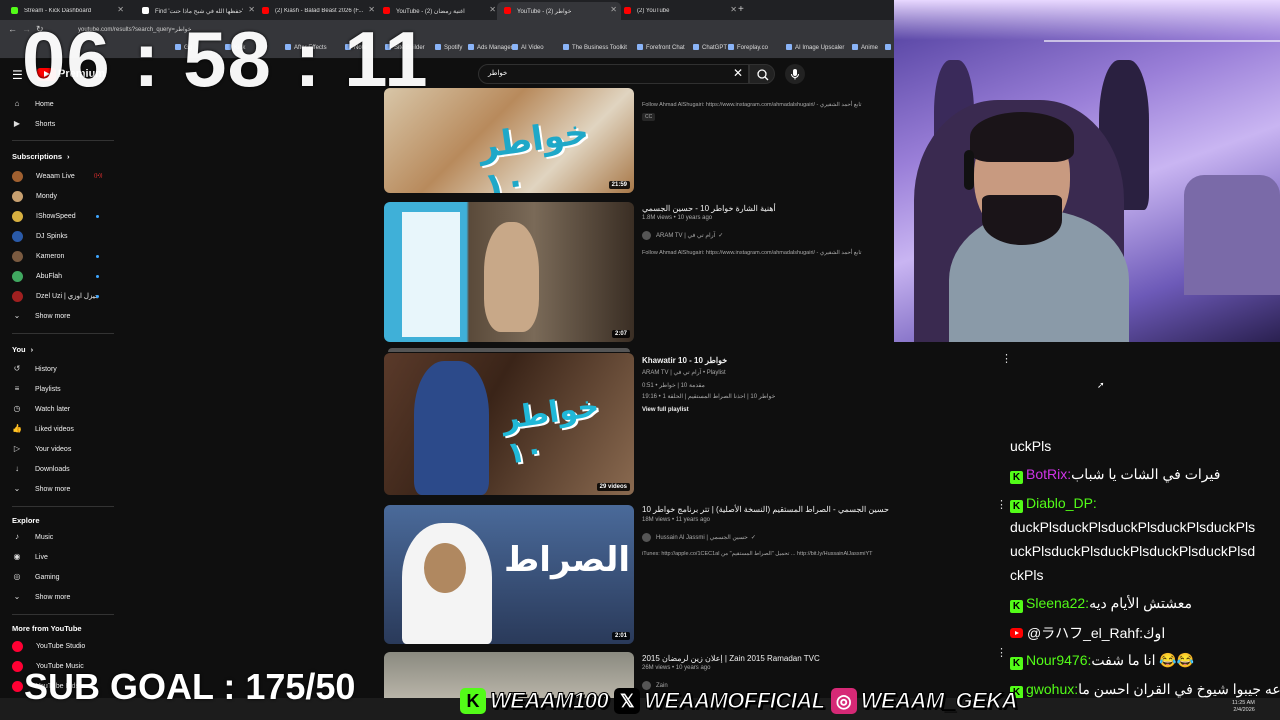 The height and width of the screenshot is (720, 1280). Describe the element at coordinates (34, 369) in the screenshot. I see `sidebar-item: ↺ History` at that location.